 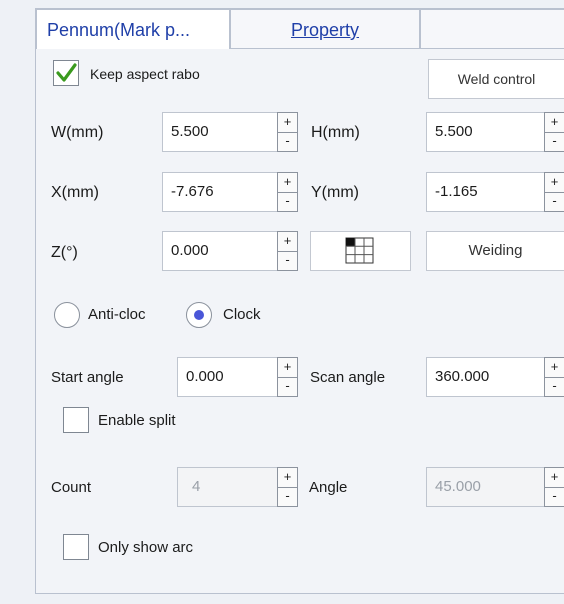 I want to click on only-show-arc-label: Only show arc, so click(x=146, y=547).